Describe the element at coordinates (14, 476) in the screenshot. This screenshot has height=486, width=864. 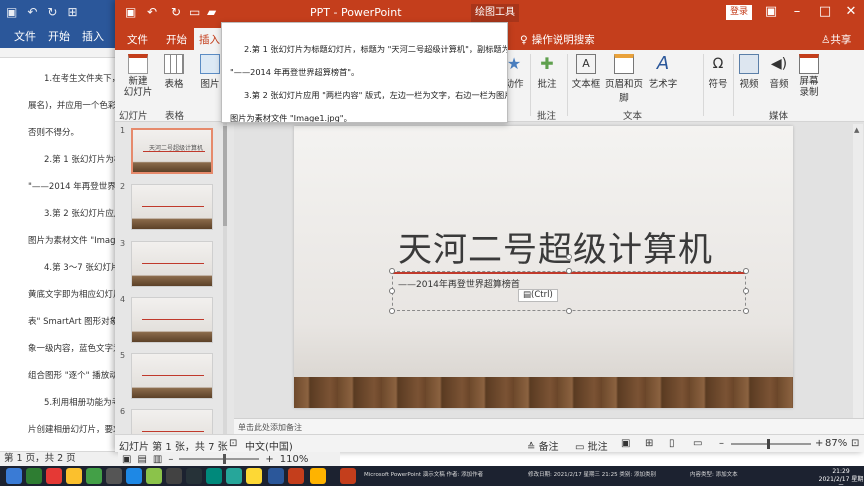
I see `start-icon` at that location.